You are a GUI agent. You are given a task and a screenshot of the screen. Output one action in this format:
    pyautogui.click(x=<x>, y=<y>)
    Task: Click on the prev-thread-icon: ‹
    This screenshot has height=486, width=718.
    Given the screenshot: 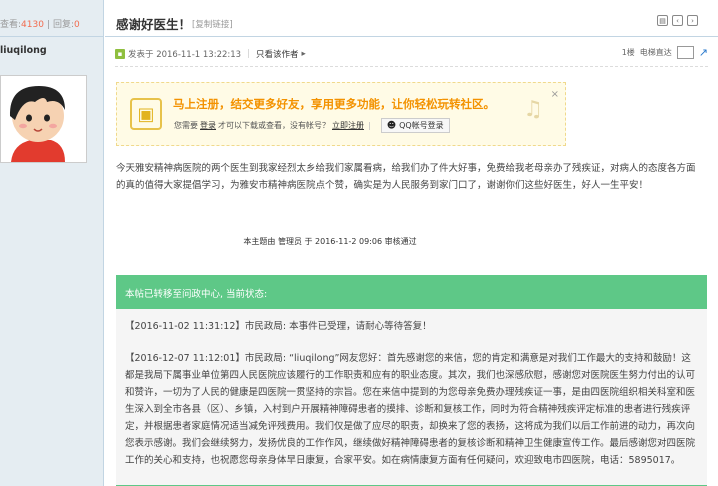 What is the action you would take?
    pyautogui.click(x=677, y=20)
    